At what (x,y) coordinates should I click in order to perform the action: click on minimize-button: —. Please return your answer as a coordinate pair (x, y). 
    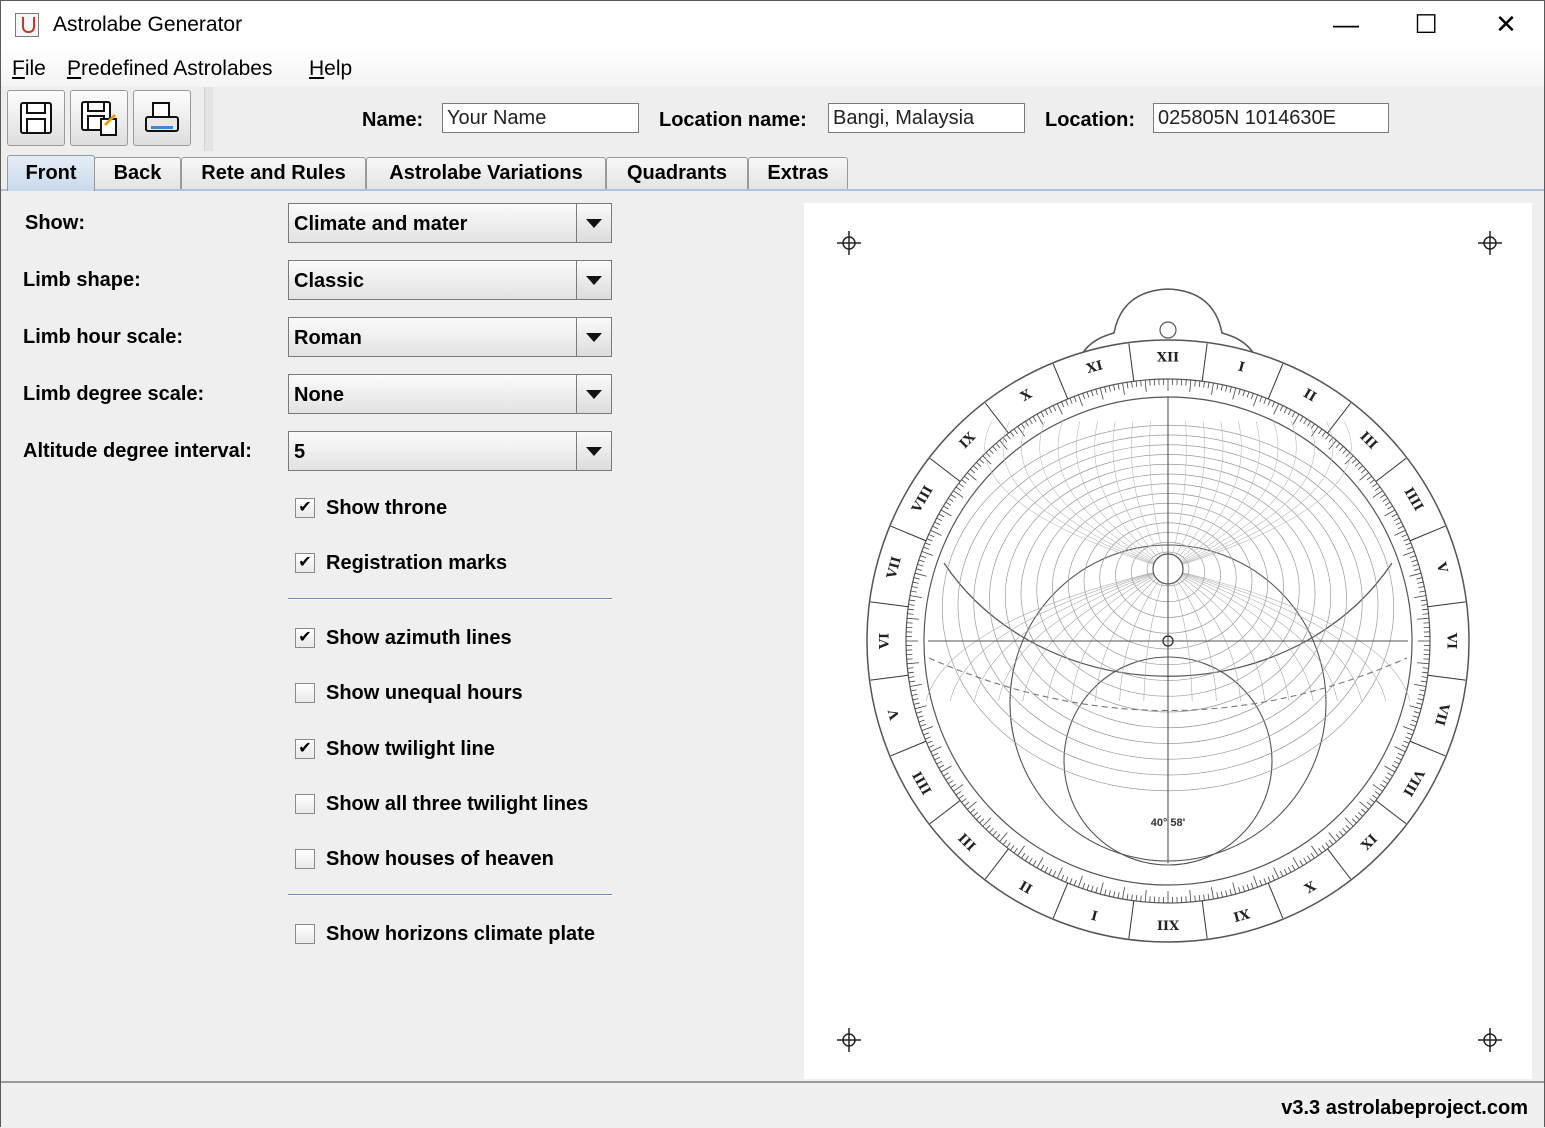
    Looking at the image, I should click on (1346, 24).